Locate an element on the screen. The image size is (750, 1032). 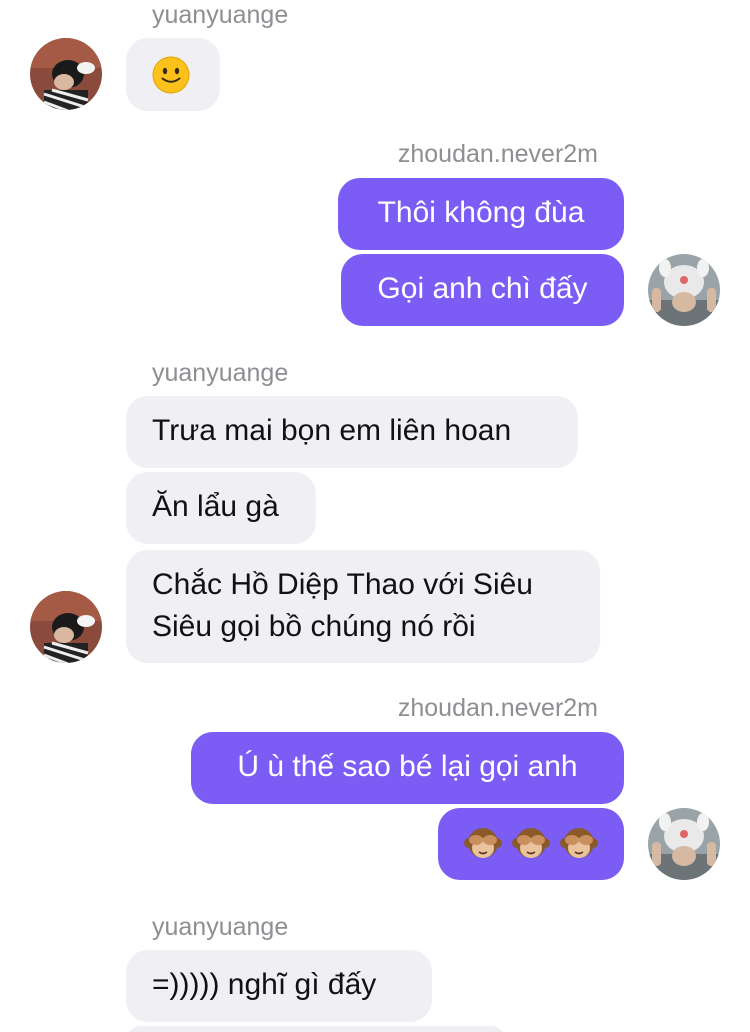
message-line: Siêu gọi bồ chúng nó rồi is located at coordinates (314, 626).